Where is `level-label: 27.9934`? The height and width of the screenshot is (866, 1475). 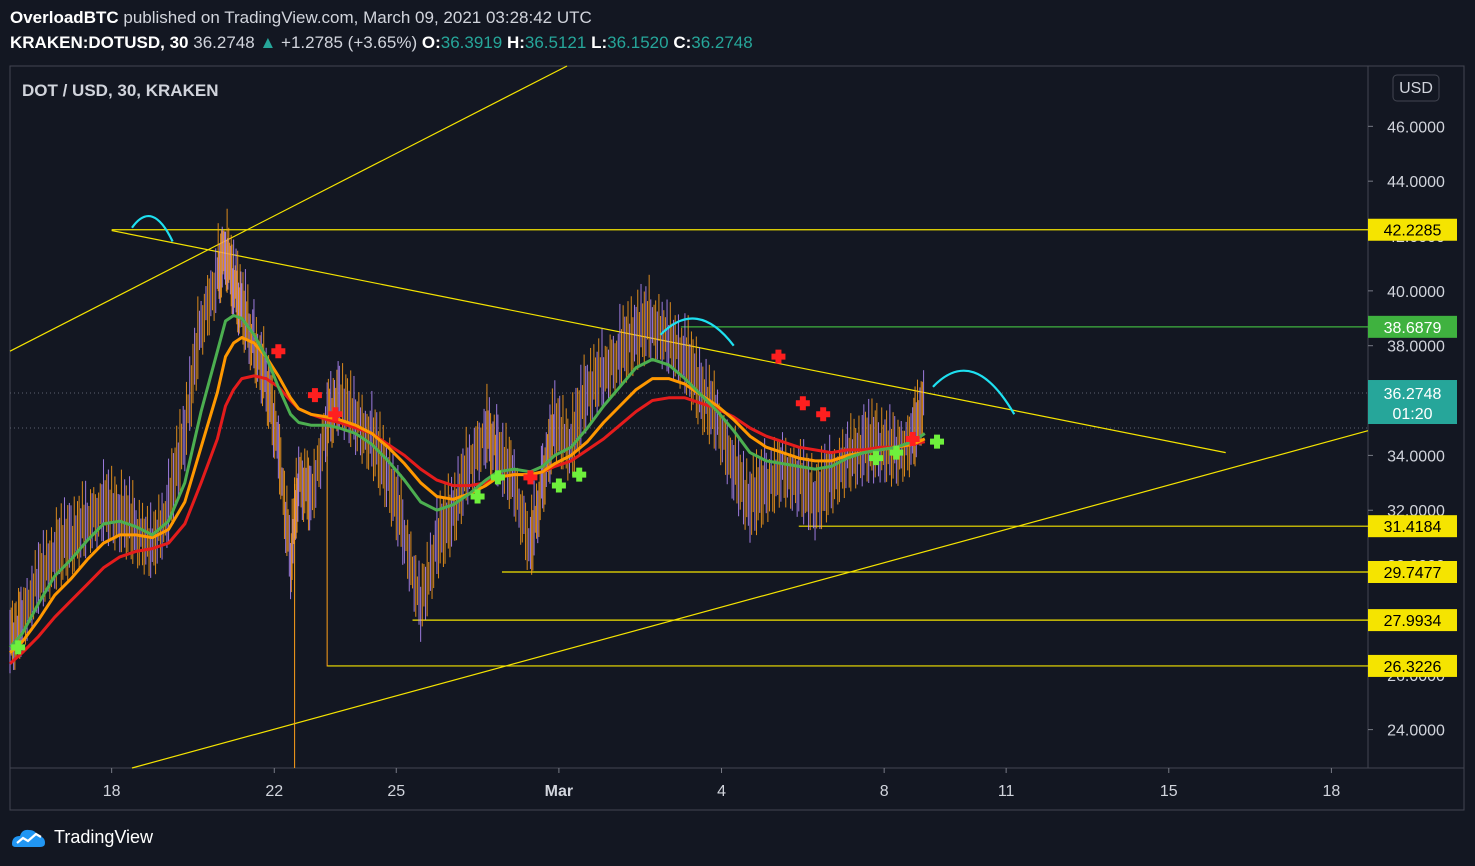
level-label: 27.9934 is located at coordinates (1413, 621).